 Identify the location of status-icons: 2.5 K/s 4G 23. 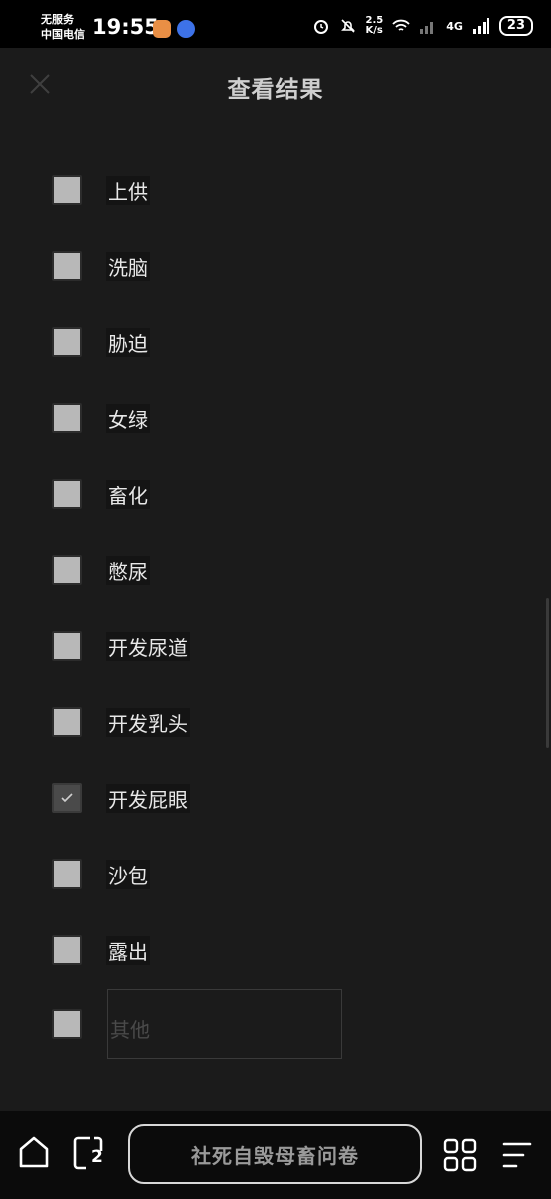
(422, 26).